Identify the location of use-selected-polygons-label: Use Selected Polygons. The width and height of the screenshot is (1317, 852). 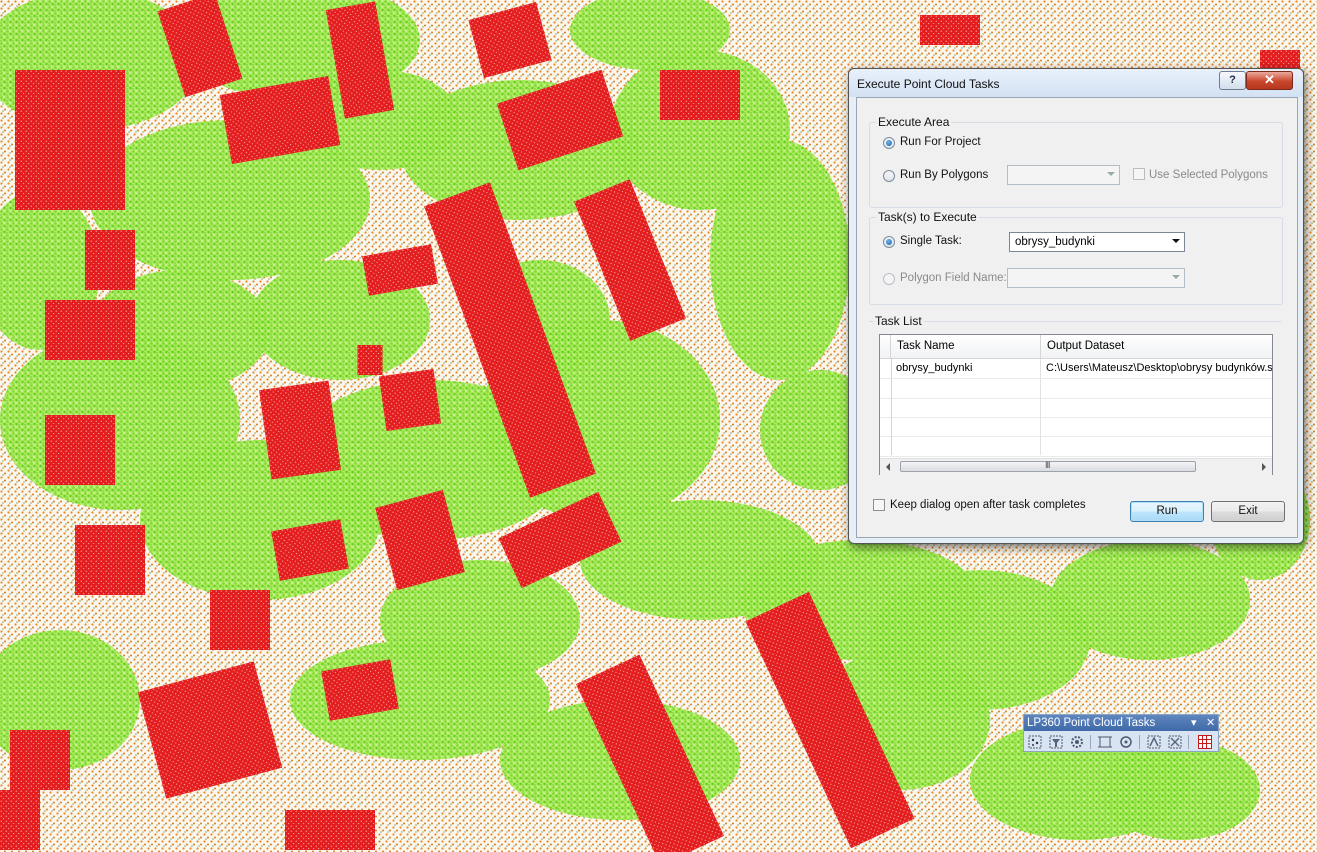
(1208, 175).